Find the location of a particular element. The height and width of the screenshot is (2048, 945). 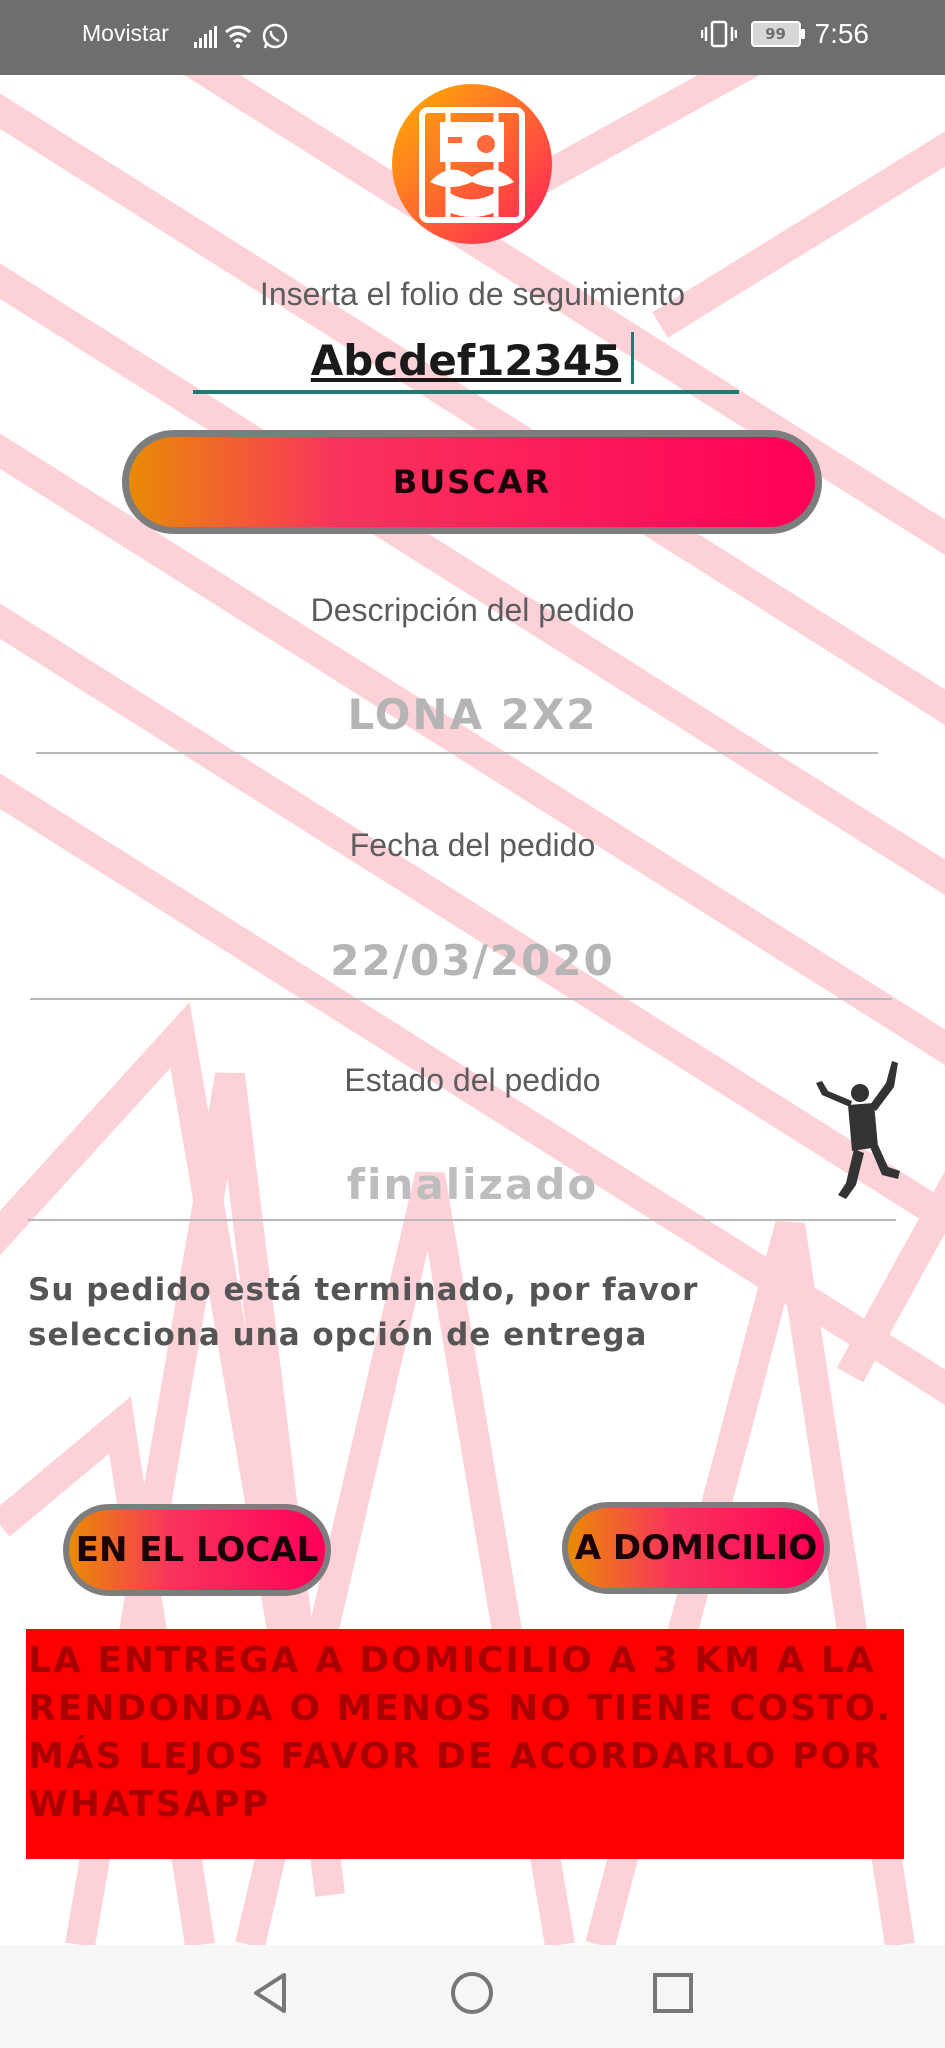

status-value: finalizado is located at coordinates (472, 1184).